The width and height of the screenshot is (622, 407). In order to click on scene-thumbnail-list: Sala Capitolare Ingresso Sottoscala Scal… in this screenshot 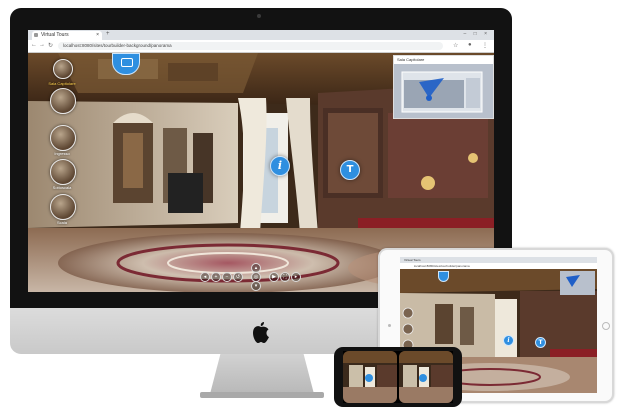, I will do `click(63, 157)`.